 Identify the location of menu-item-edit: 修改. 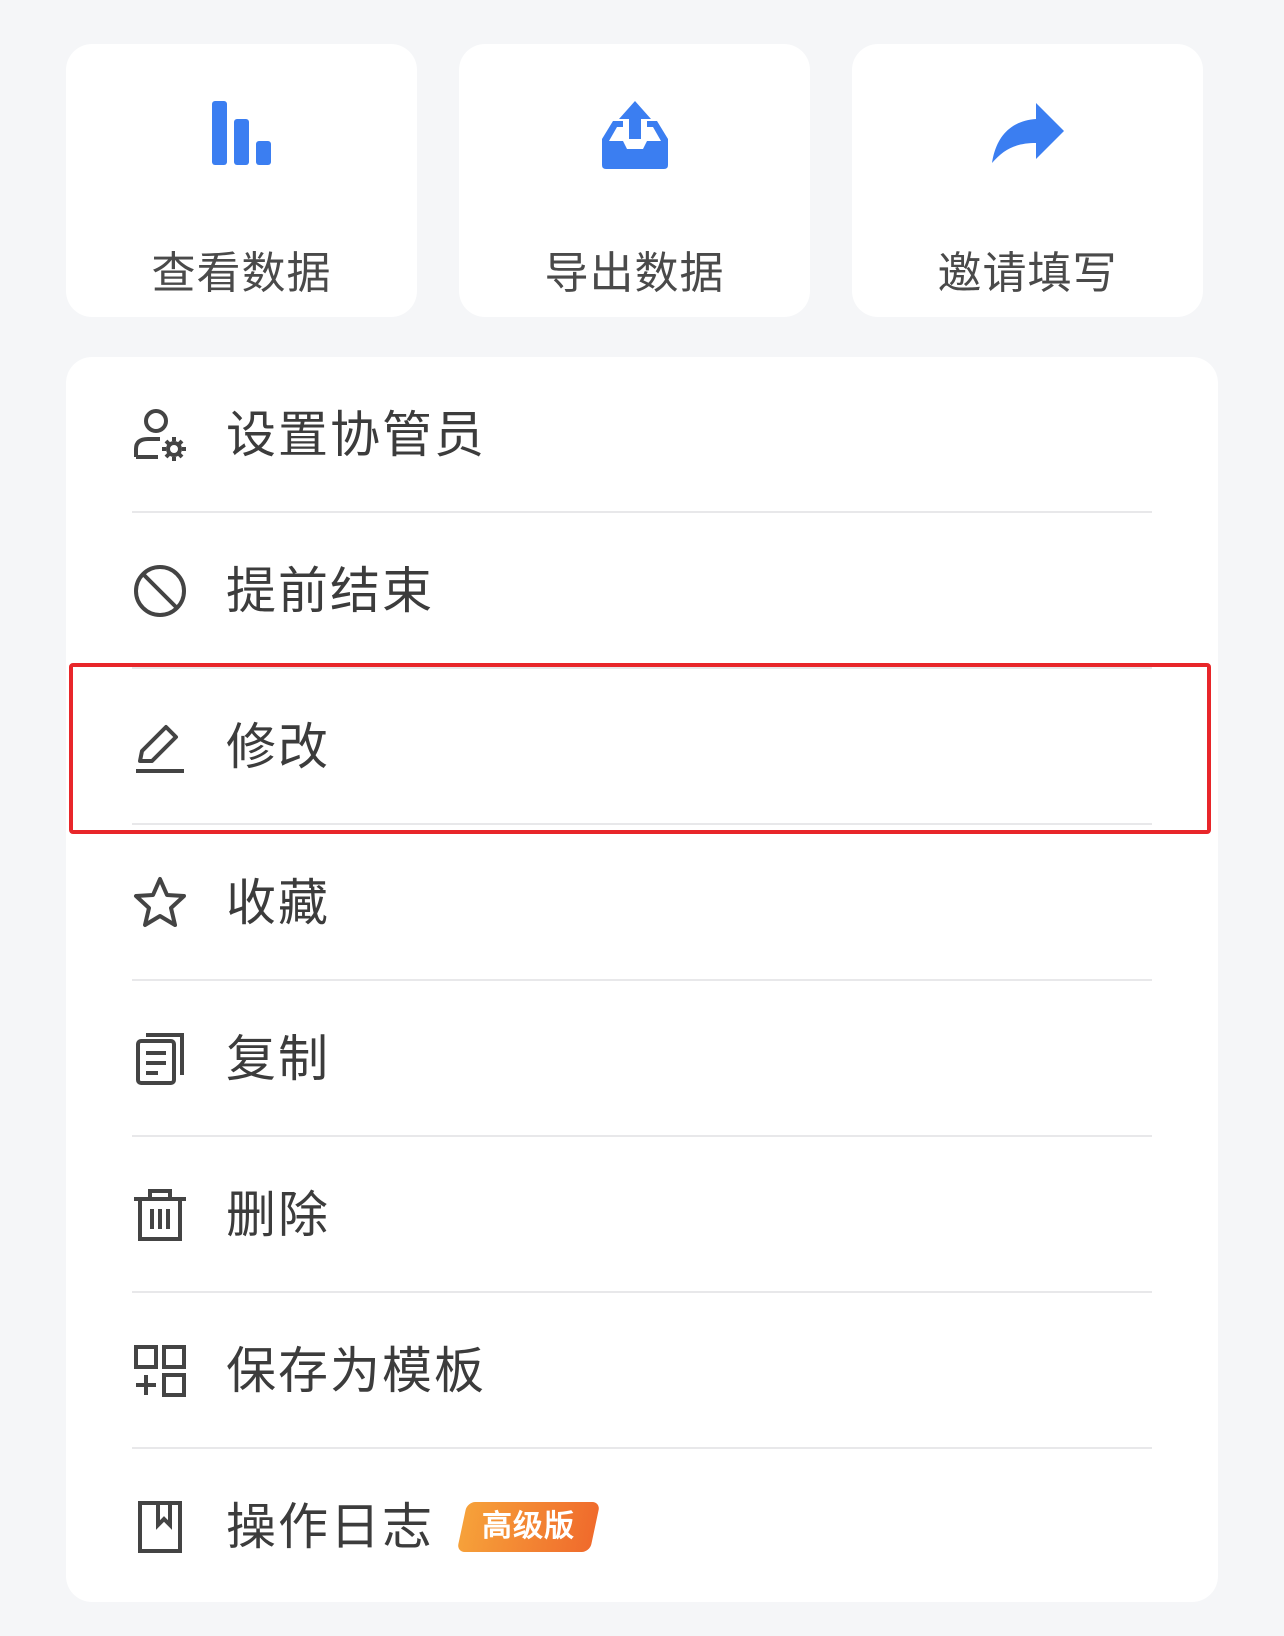
(642, 747).